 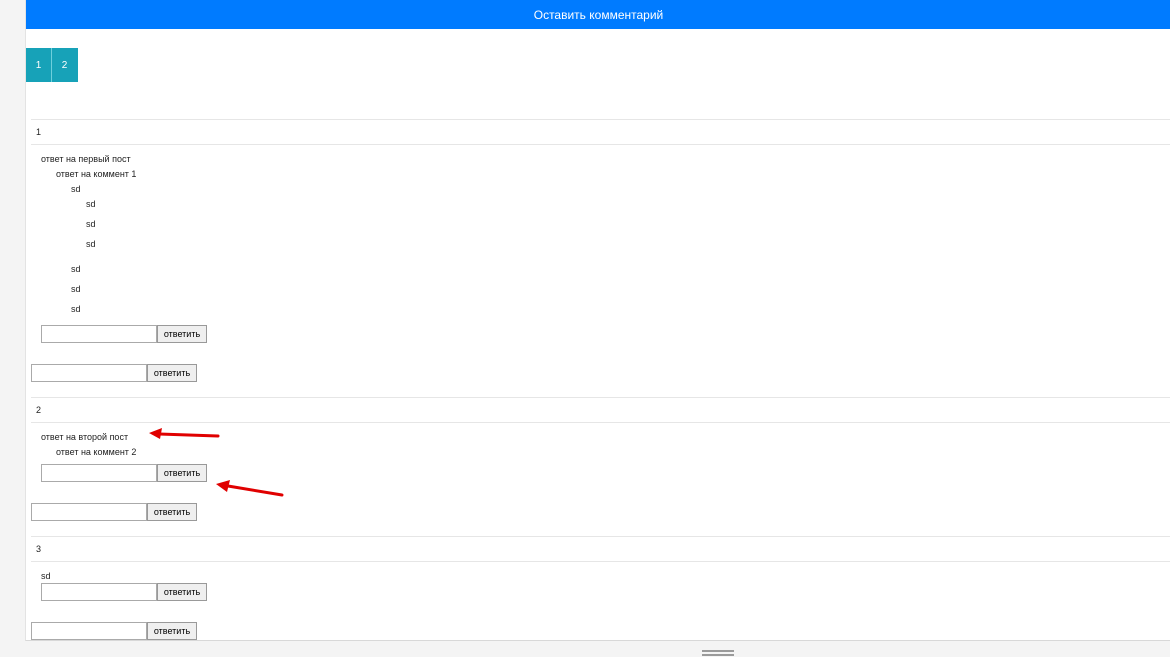 I want to click on leave-comment-label: Оставить комментарий, so click(x=598, y=14).